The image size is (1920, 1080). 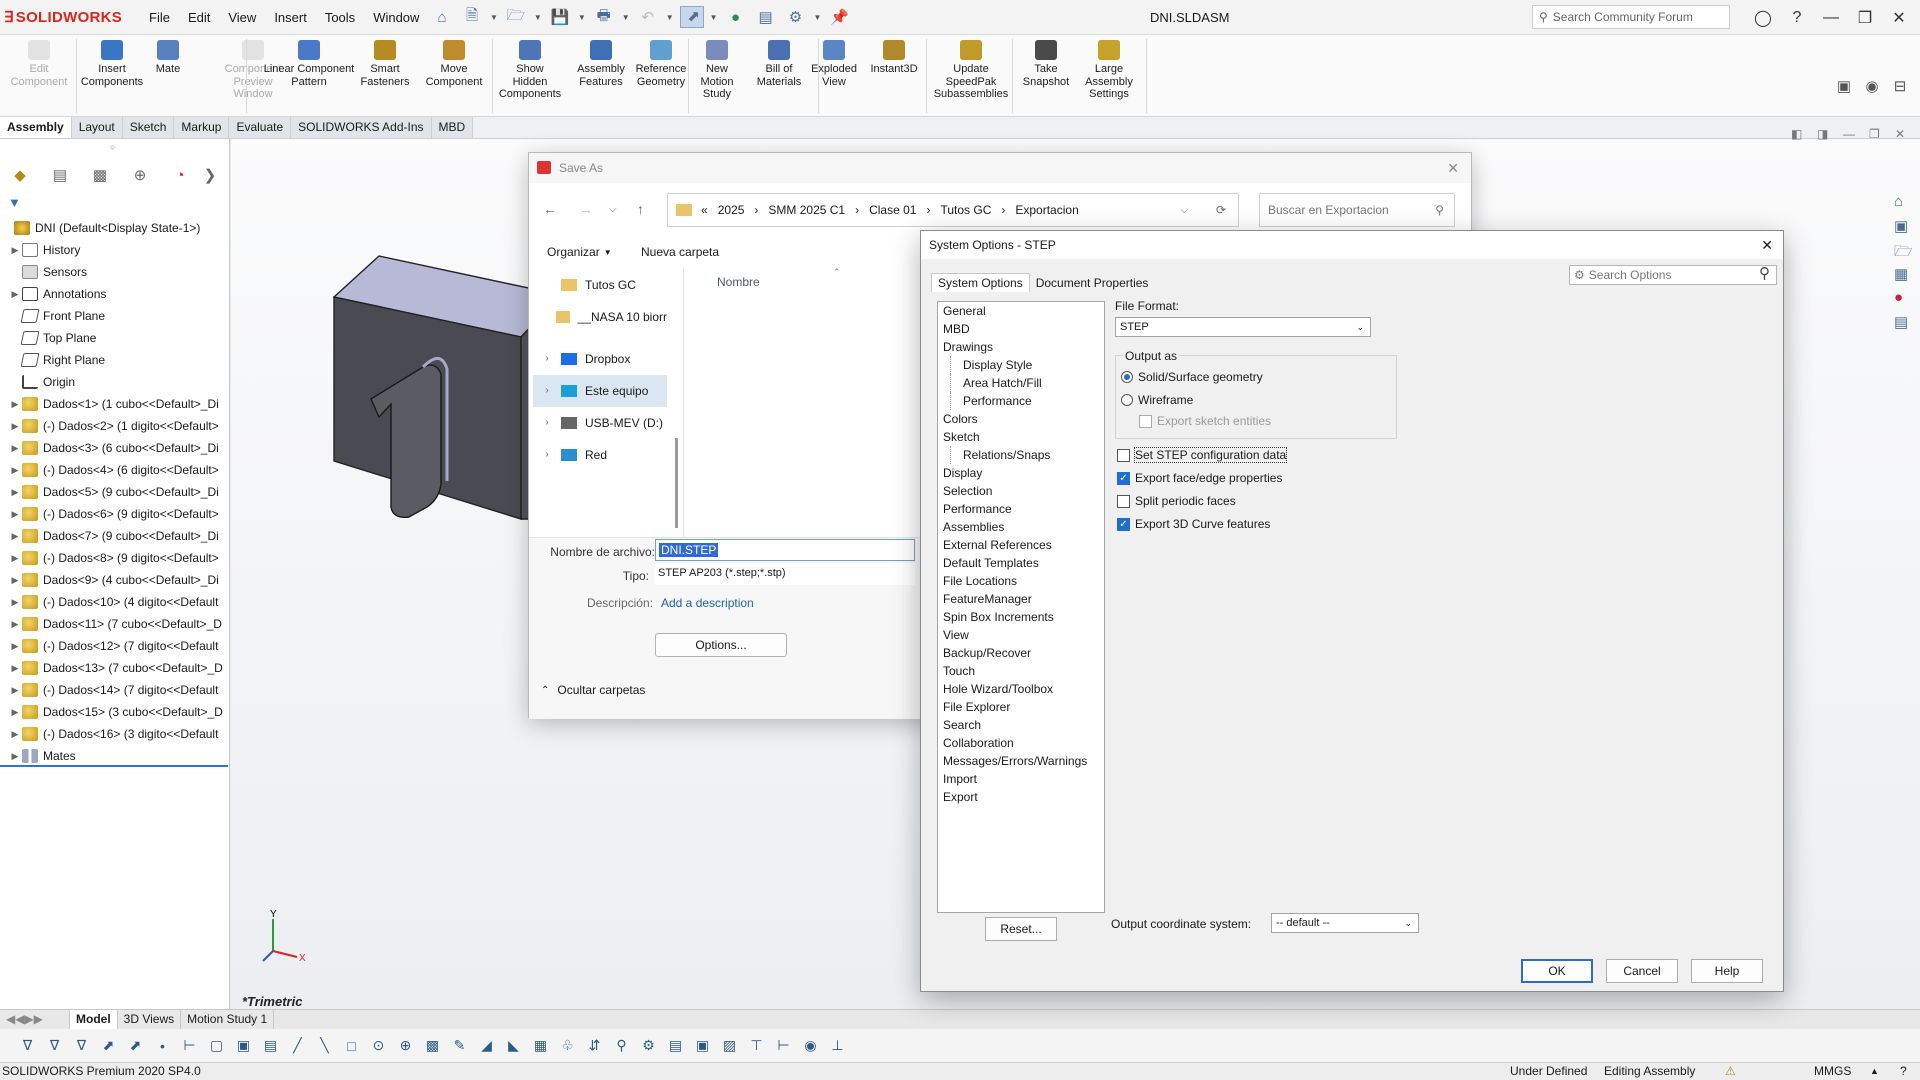 What do you see at coordinates (1899, 18) in the screenshot?
I see `close-icon: ✕` at bounding box center [1899, 18].